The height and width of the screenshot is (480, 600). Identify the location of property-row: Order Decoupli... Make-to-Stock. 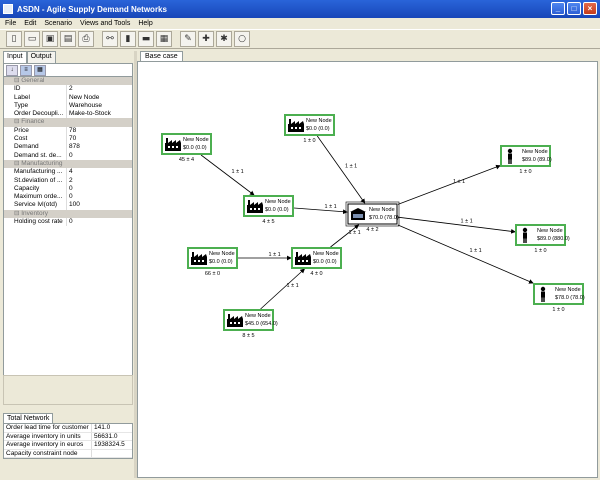
(68, 114).